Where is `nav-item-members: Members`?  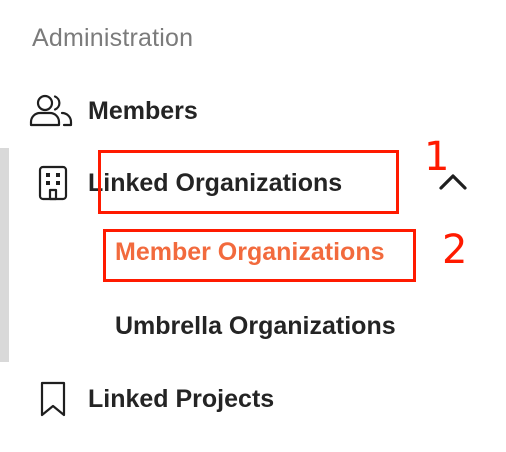
nav-item-members: Members is located at coordinates (113, 111).